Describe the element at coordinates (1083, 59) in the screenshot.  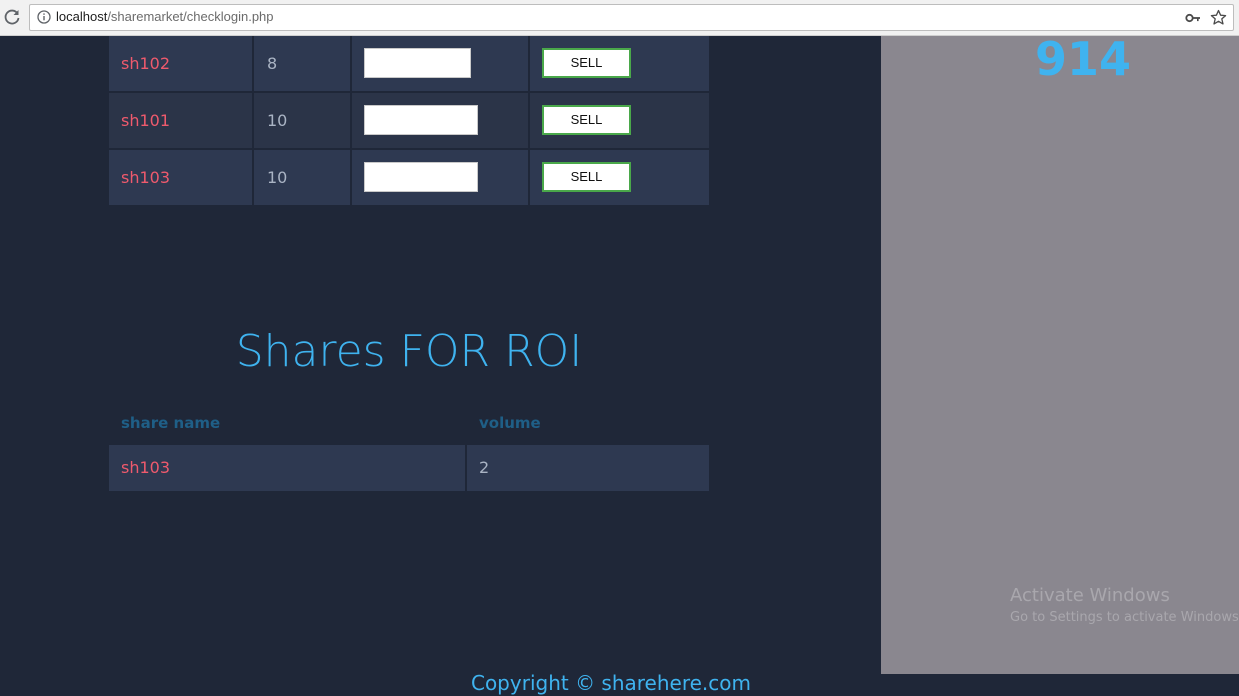
I see `side-panel-number: 914` at that location.